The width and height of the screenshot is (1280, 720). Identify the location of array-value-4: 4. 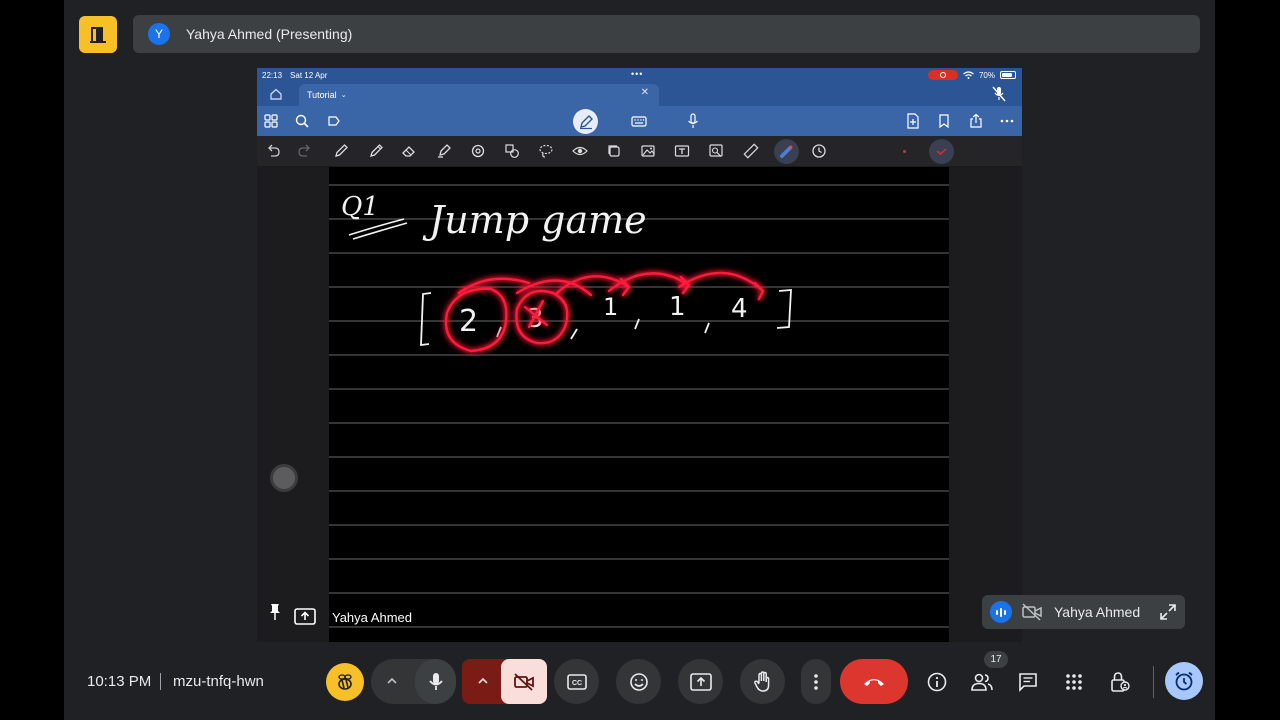
(739, 309).